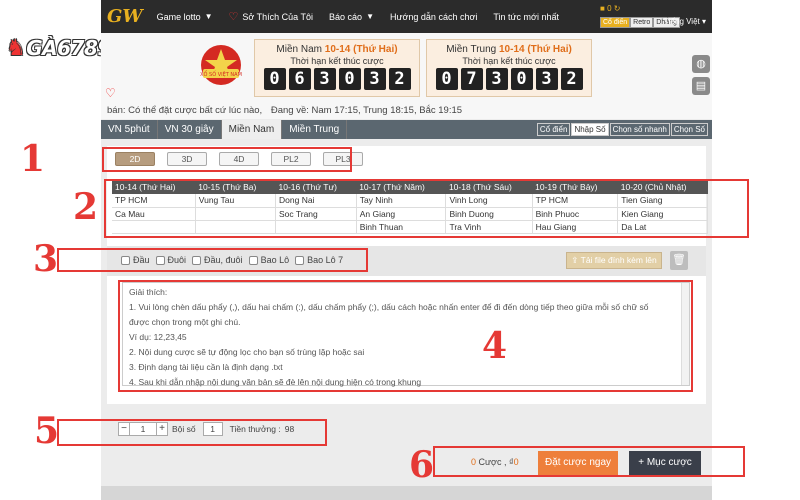  I want to click on annotation-number-1: 1, so click(33, 159).